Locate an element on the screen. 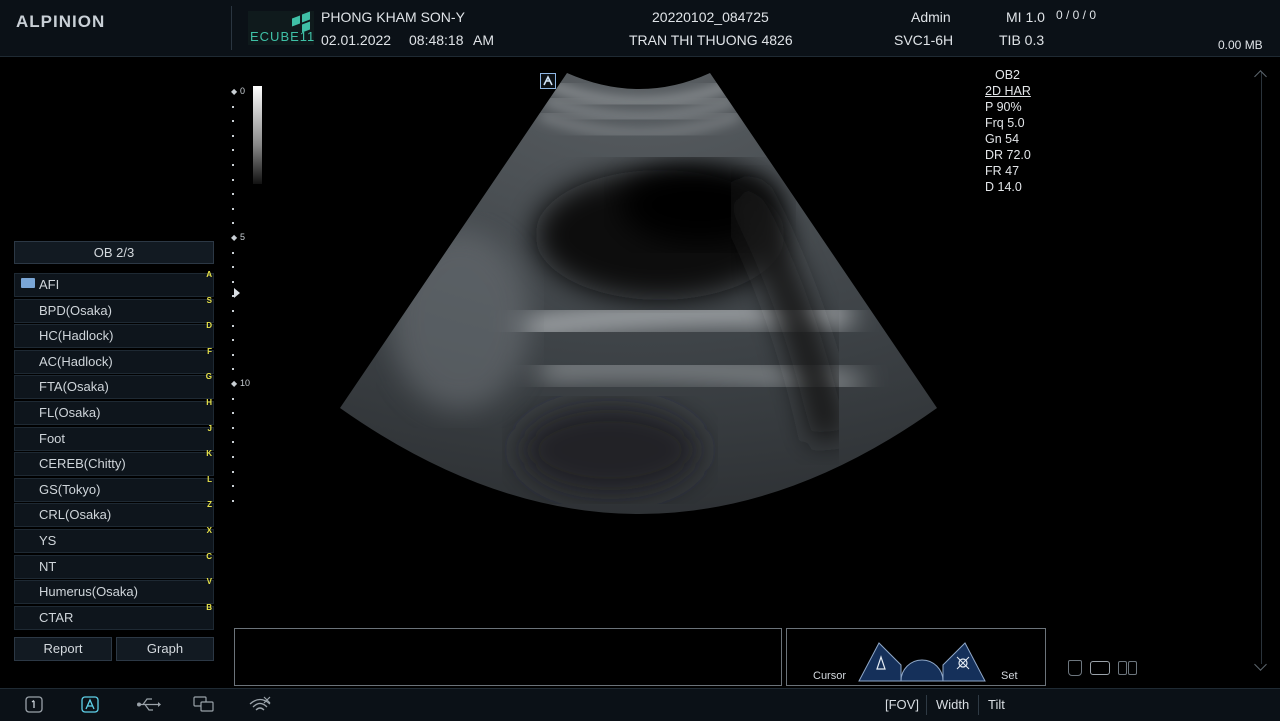 Image resolution: width=1280 pixels, height=721 pixels. folder-icon is located at coordinates (28, 283).